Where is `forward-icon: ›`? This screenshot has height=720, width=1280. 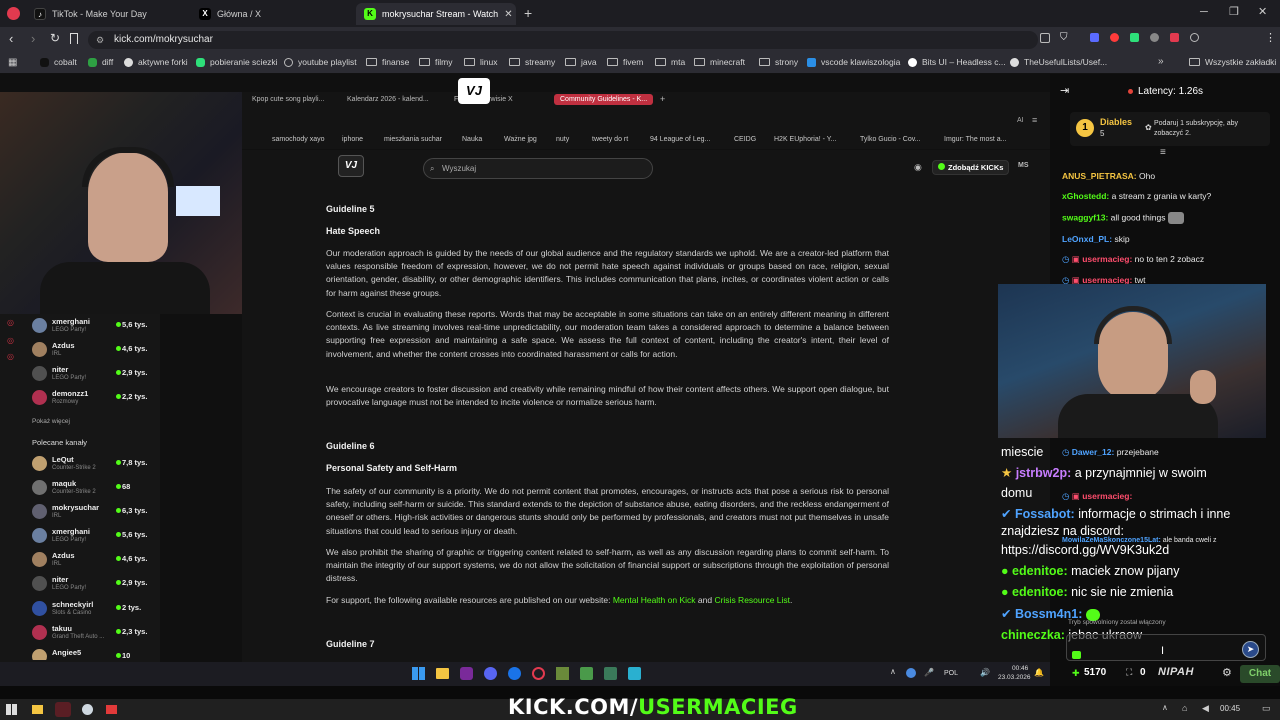 forward-icon: › is located at coordinates (33, 38).